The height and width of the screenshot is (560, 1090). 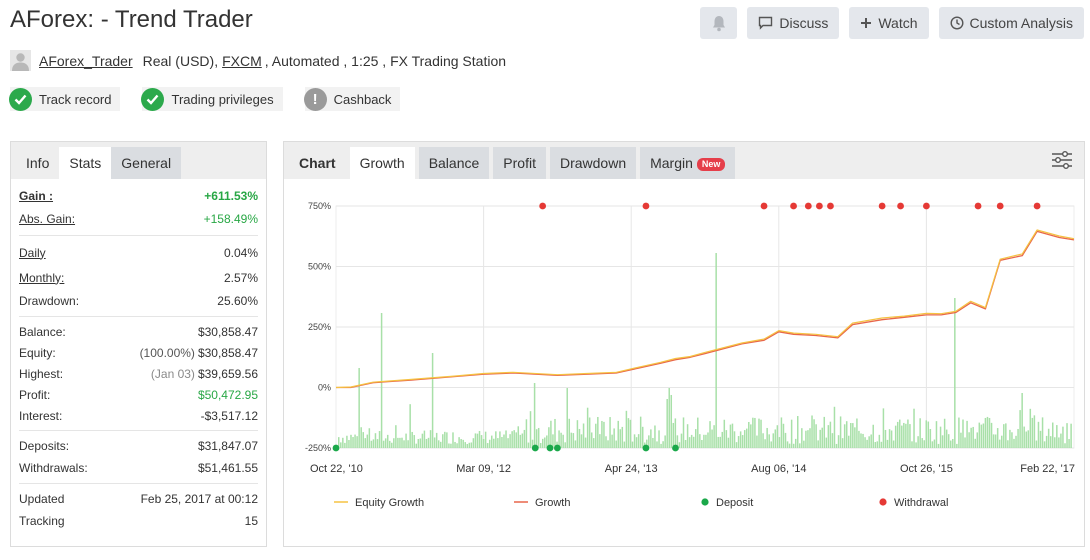 What do you see at coordinates (138, 301) in the screenshot?
I see `stat-drawdown: Drawdown: 25.60%` at bounding box center [138, 301].